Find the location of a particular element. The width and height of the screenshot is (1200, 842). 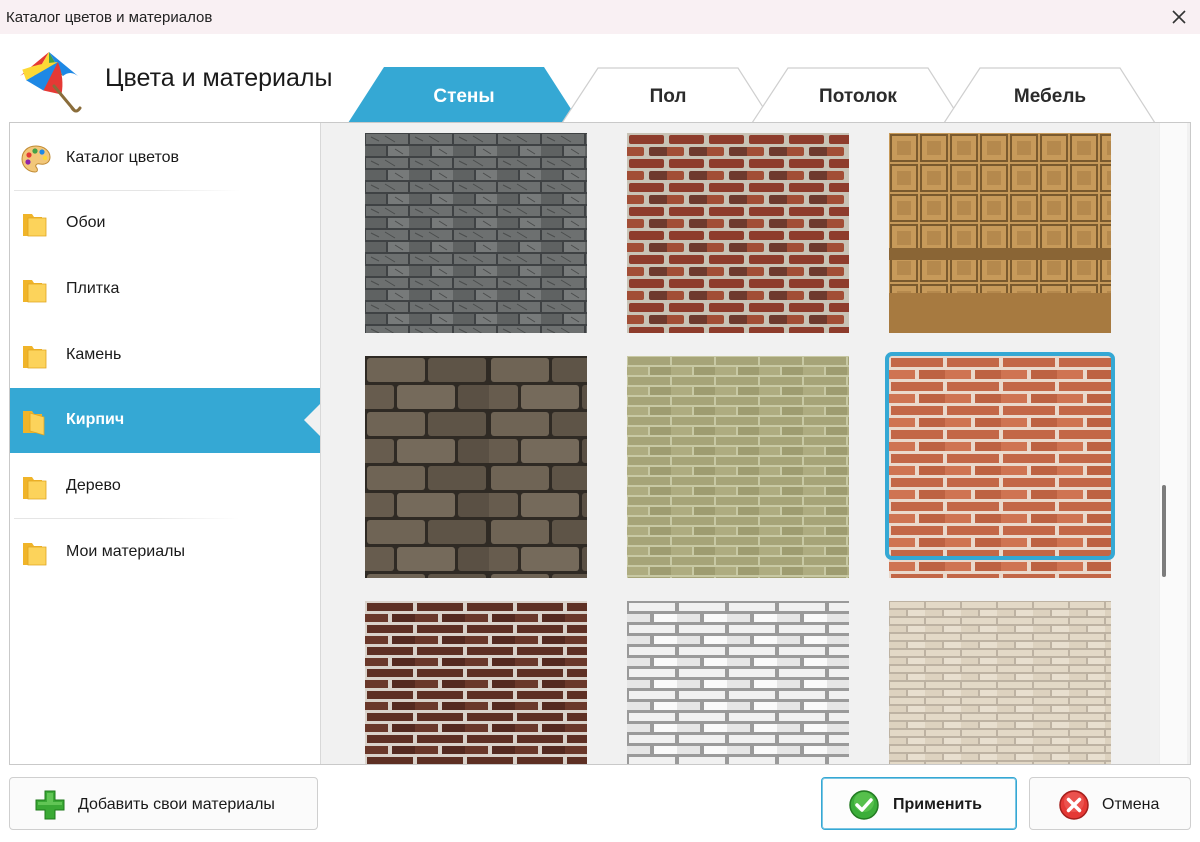

white-brick-texture is located at coordinates (738, 682).